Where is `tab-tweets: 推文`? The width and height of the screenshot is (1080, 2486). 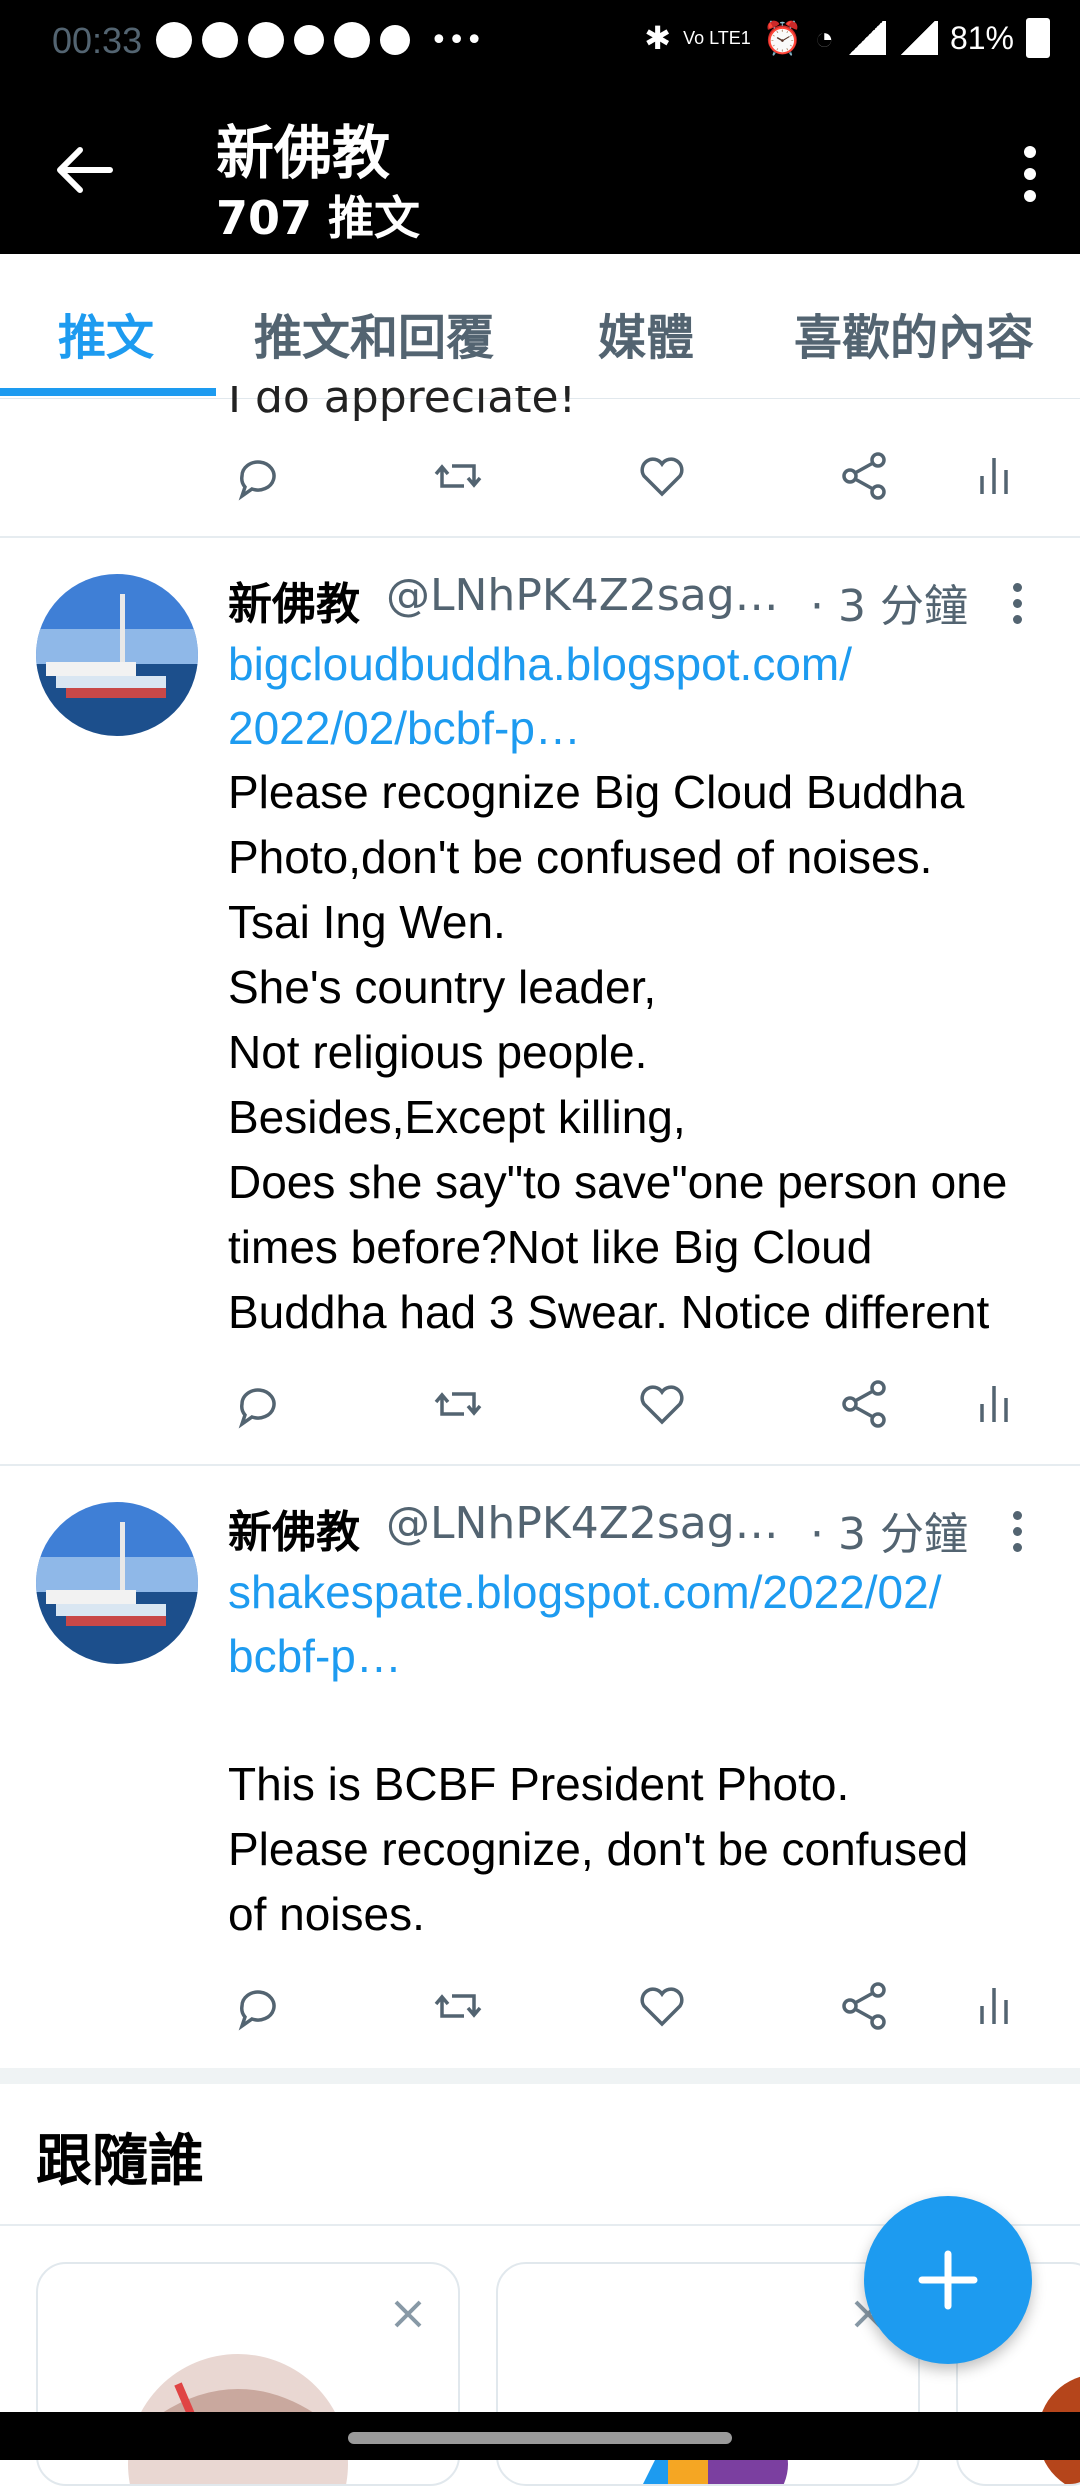
tab-tweets: 推文 is located at coordinates (106, 333).